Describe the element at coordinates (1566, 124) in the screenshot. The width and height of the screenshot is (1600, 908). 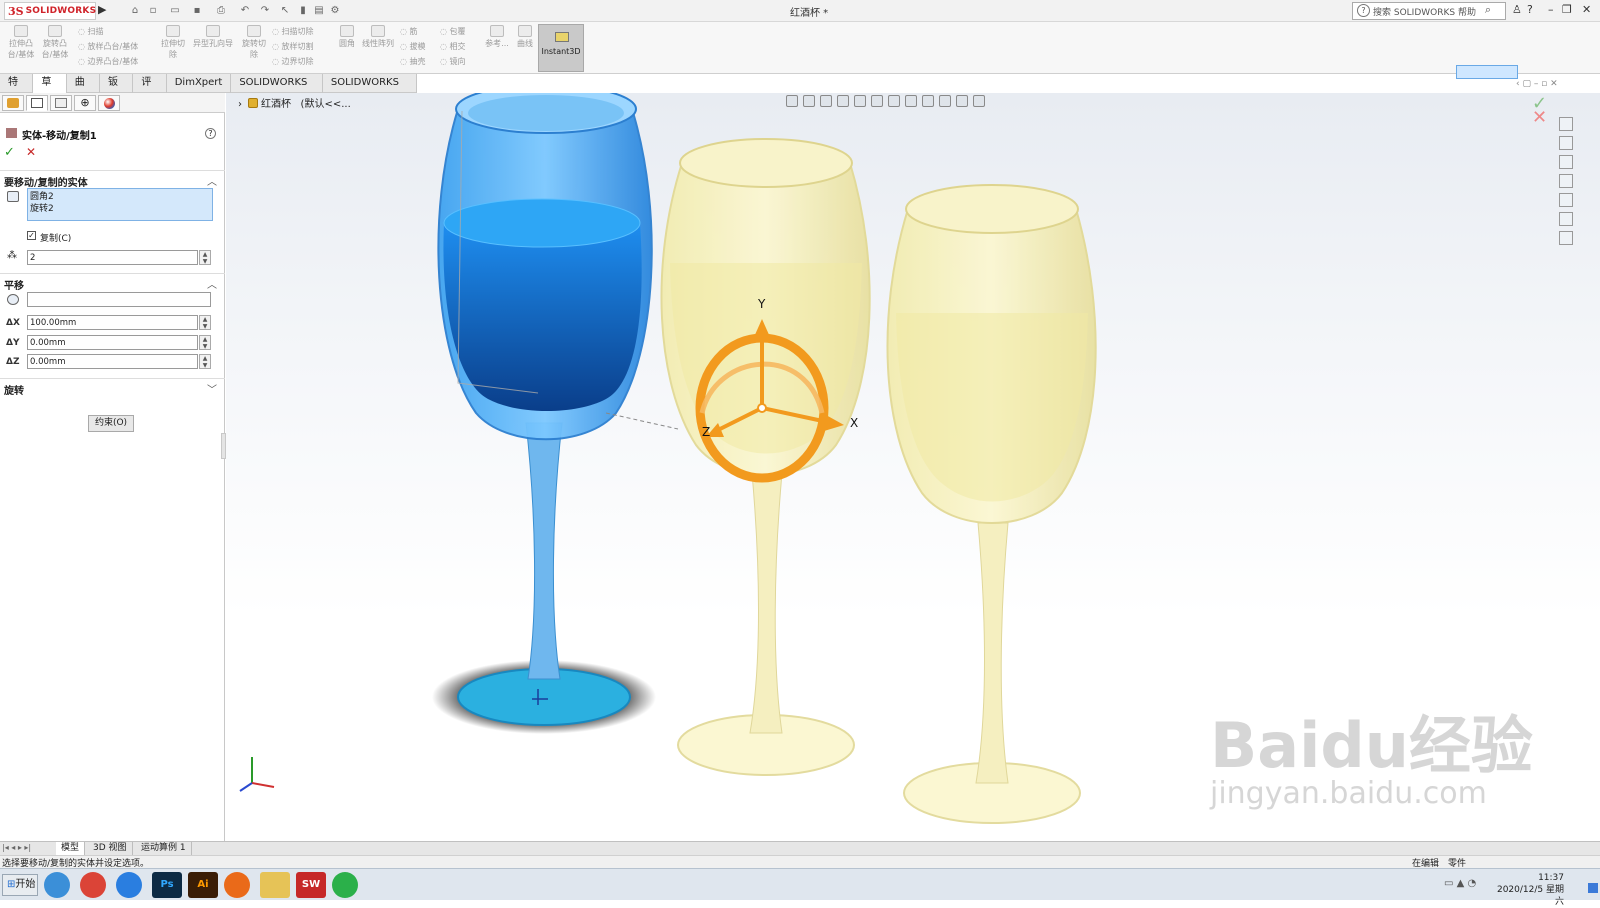
I see `solidworks-resources-icon` at that location.